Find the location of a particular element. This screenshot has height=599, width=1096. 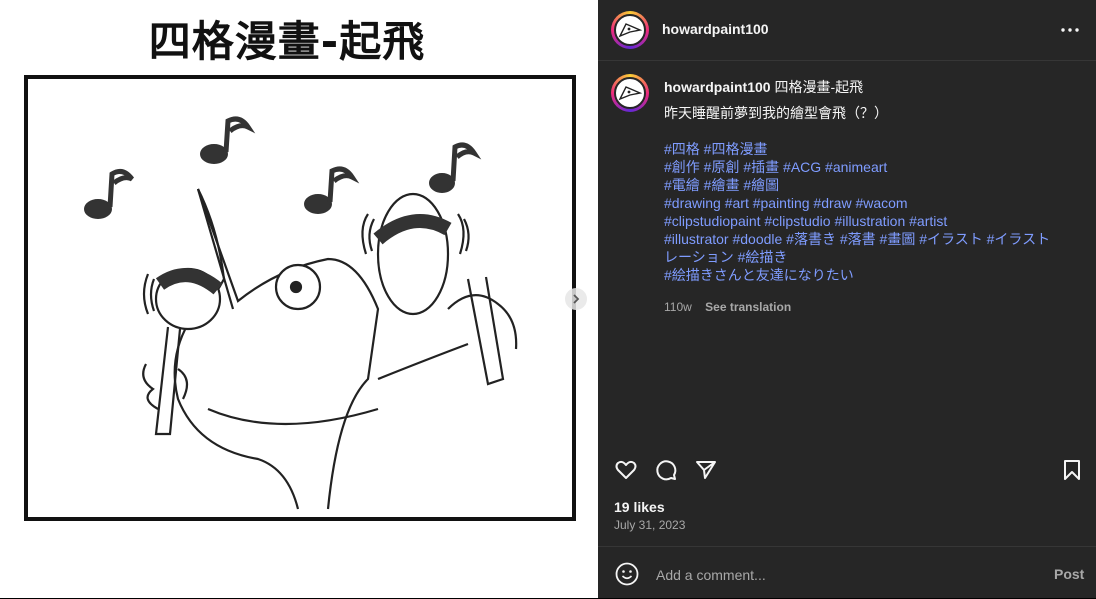

emoji-icon is located at coordinates (627, 574).